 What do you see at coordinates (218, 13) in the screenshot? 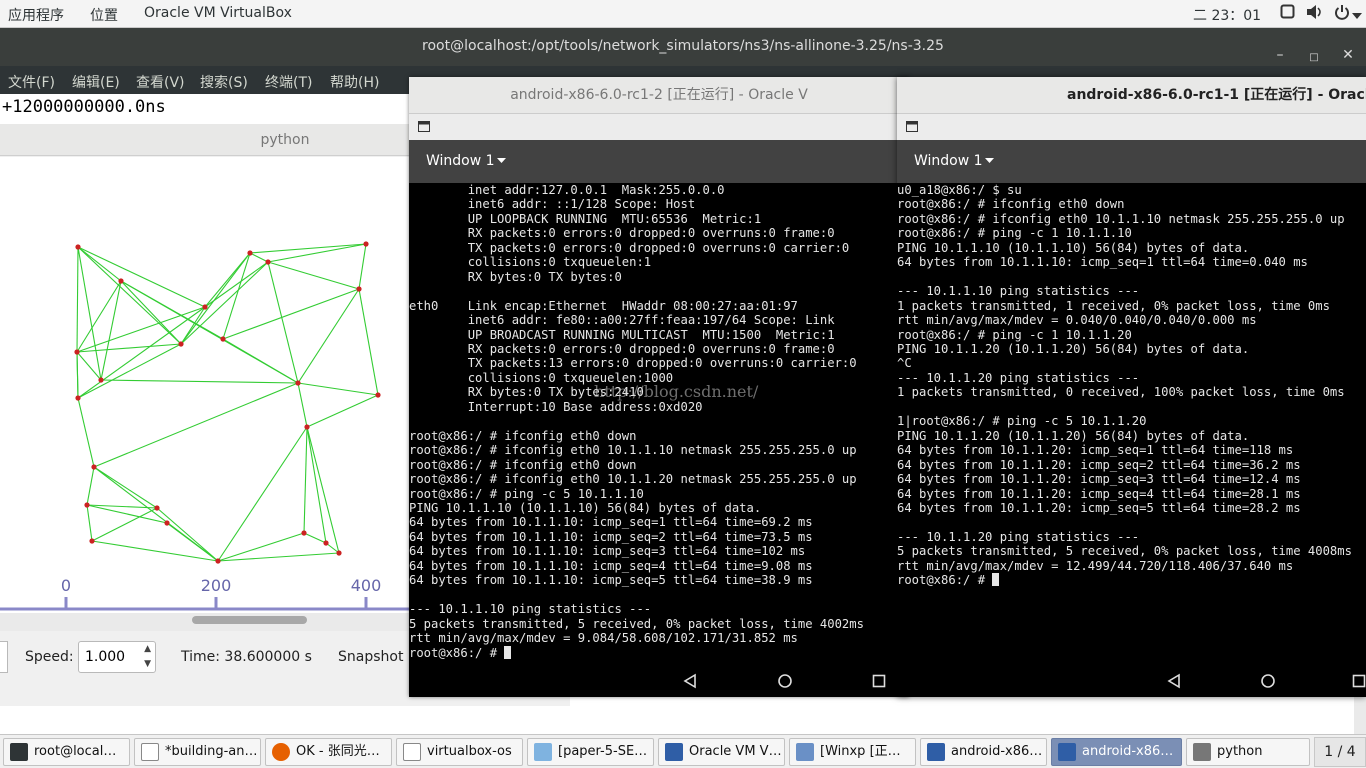
I see `active-app-menu: Oracle VM VirtualBox` at bounding box center [218, 13].